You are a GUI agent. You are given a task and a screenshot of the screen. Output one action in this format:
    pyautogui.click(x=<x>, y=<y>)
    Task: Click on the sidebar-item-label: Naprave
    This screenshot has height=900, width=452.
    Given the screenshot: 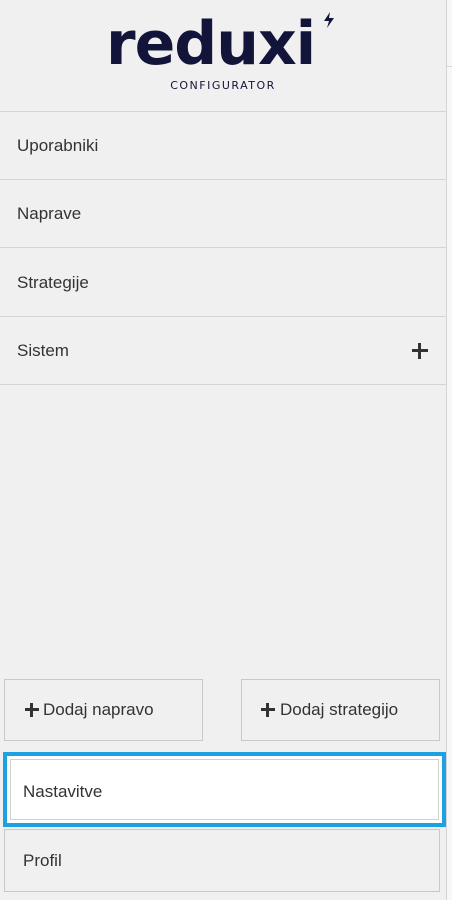 What is the action you would take?
    pyautogui.click(x=49, y=213)
    